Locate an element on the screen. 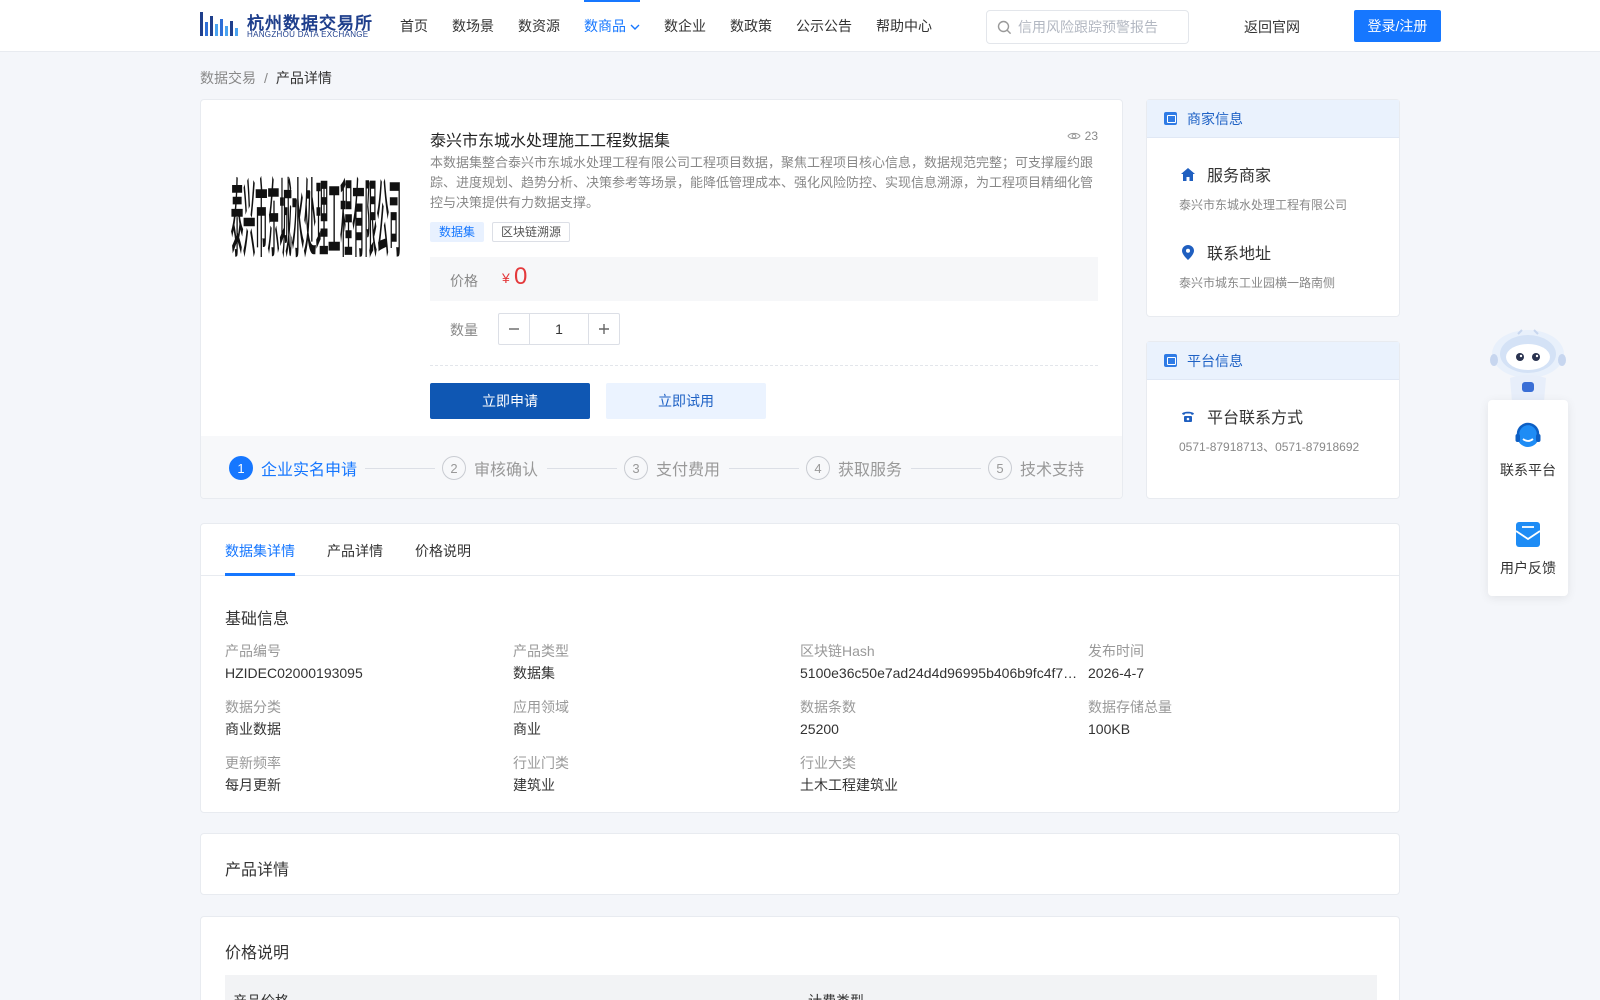 The width and height of the screenshot is (1600, 1000). nav-home: 首页 is located at coordinates (414, 26).